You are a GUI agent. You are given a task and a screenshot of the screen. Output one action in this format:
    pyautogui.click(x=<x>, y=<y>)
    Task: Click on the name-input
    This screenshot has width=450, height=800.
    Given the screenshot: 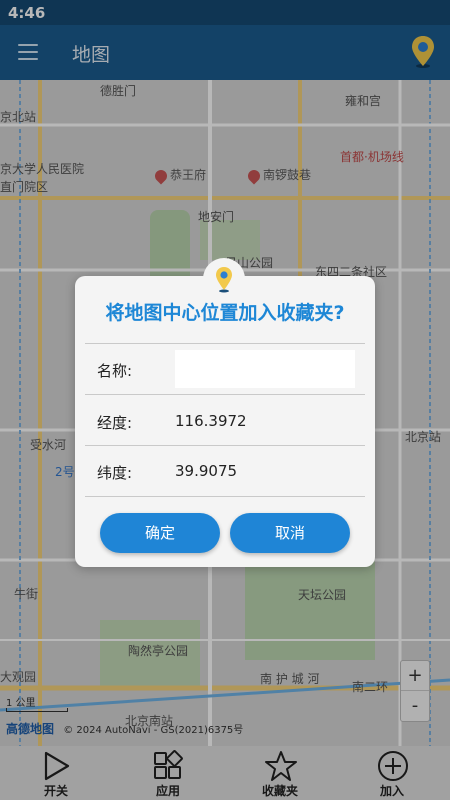 What is the action you would take?
    pyautogui.click(x=265, y=369)
    